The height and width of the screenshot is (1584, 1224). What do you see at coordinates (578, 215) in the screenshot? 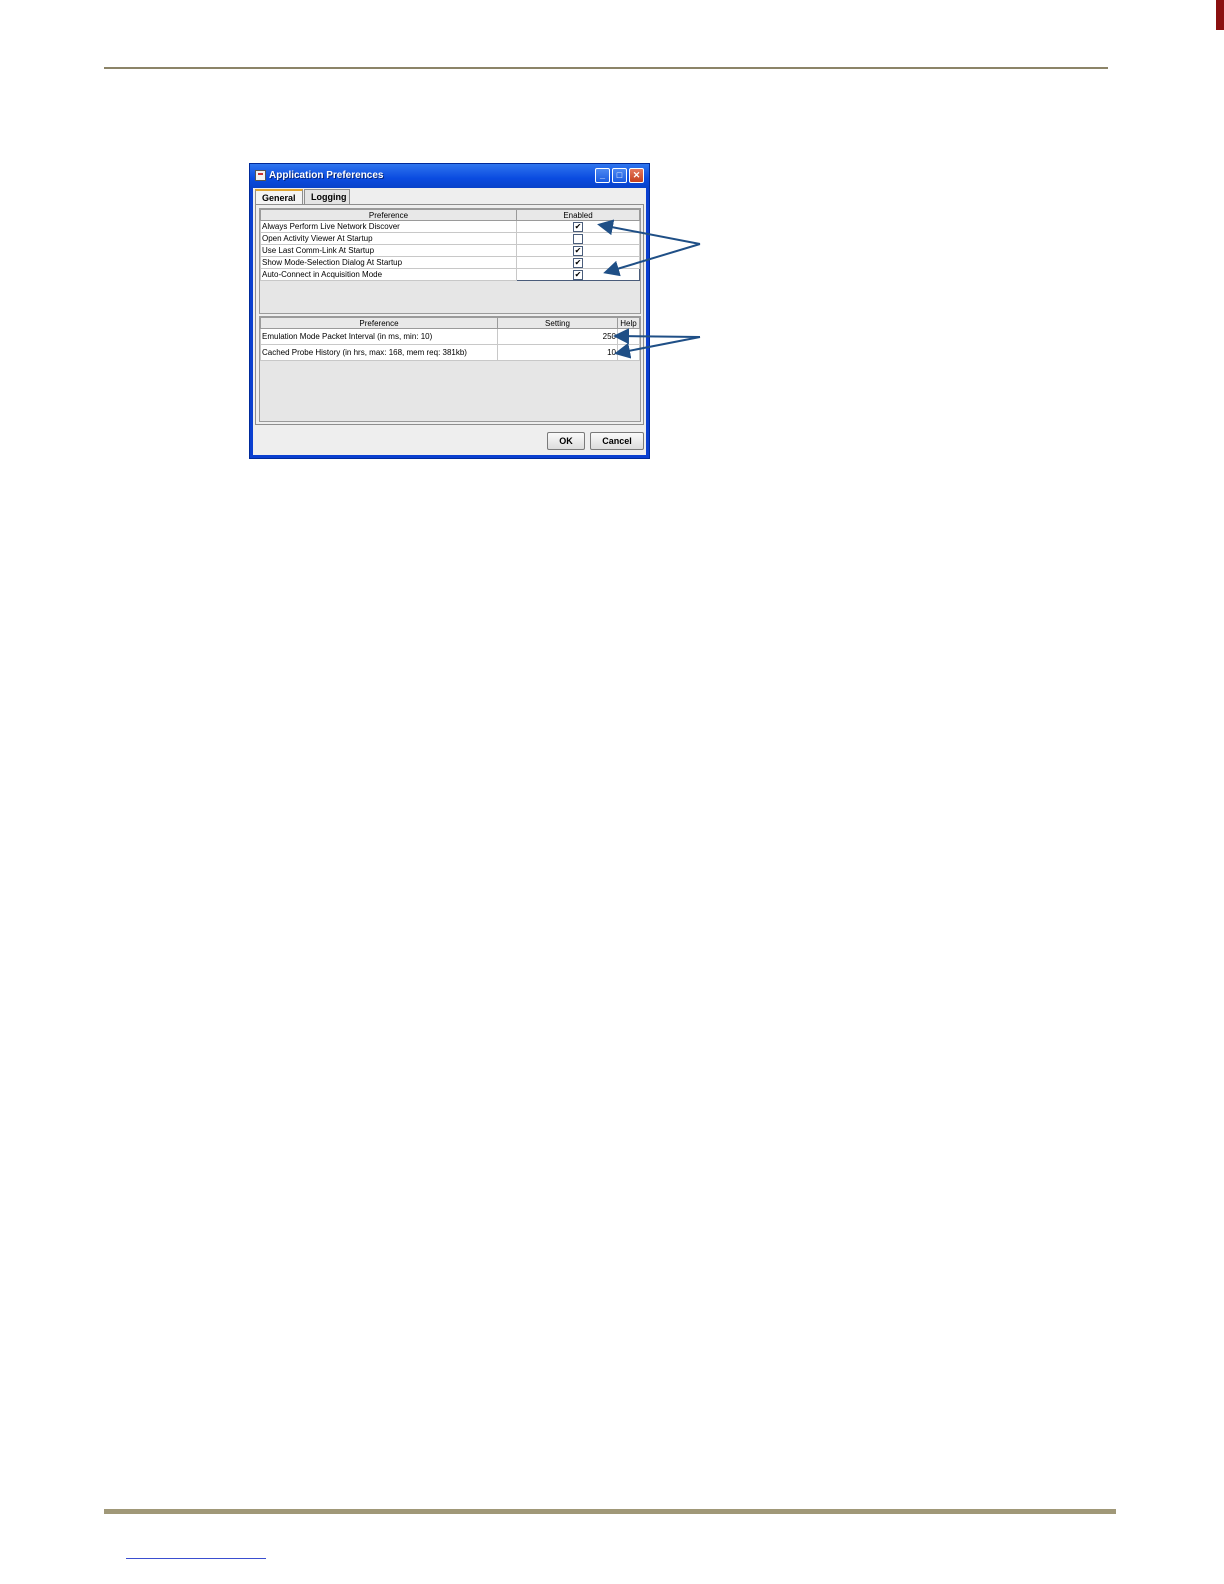
I see `column-header-enabled: Enabled` at bounding box center [578, 215].